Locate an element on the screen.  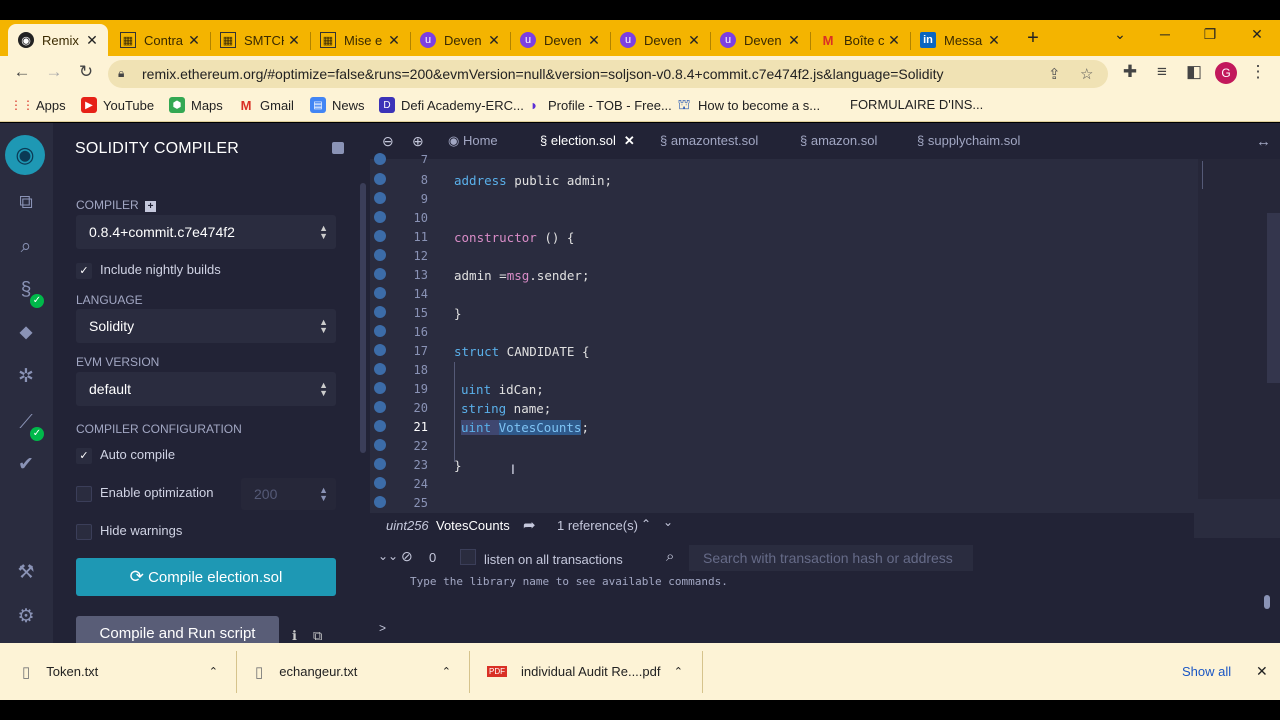
side-panel-icon: ◧ is located at coordinates (1194, 72).